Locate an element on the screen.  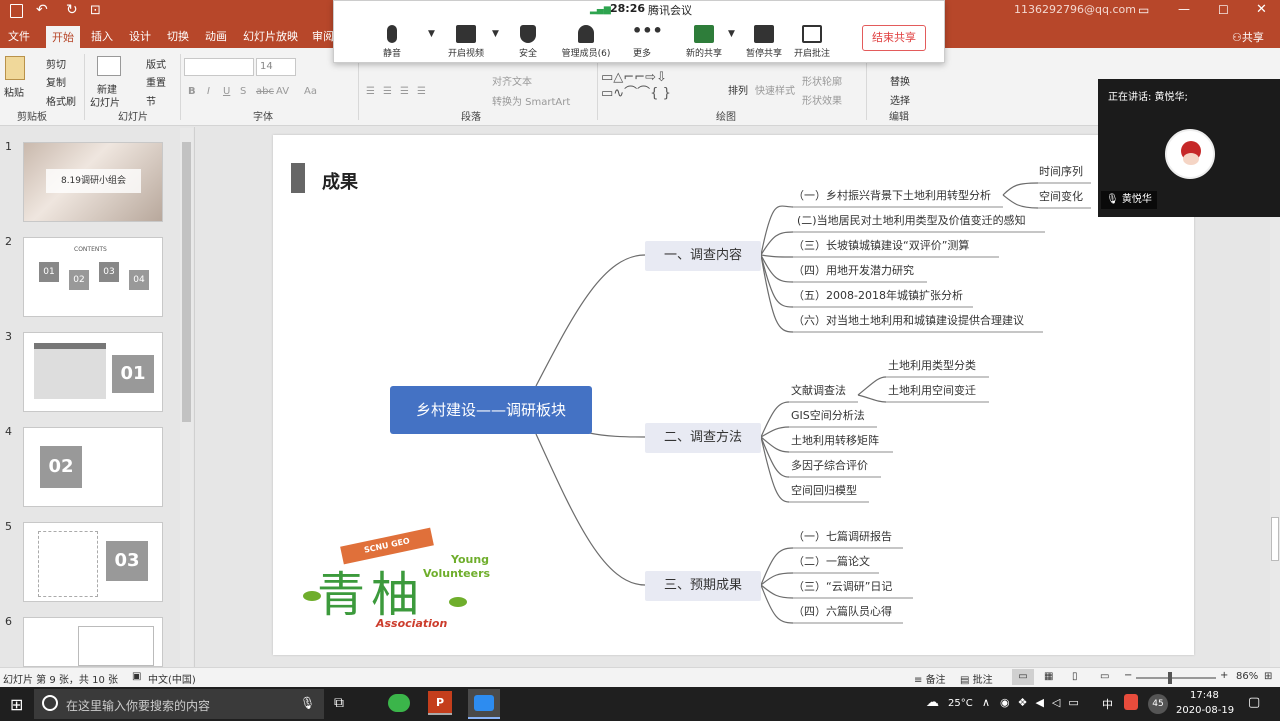
branch-node-survey-methods: 二、调查方法 is located at coordinates (703, 438).